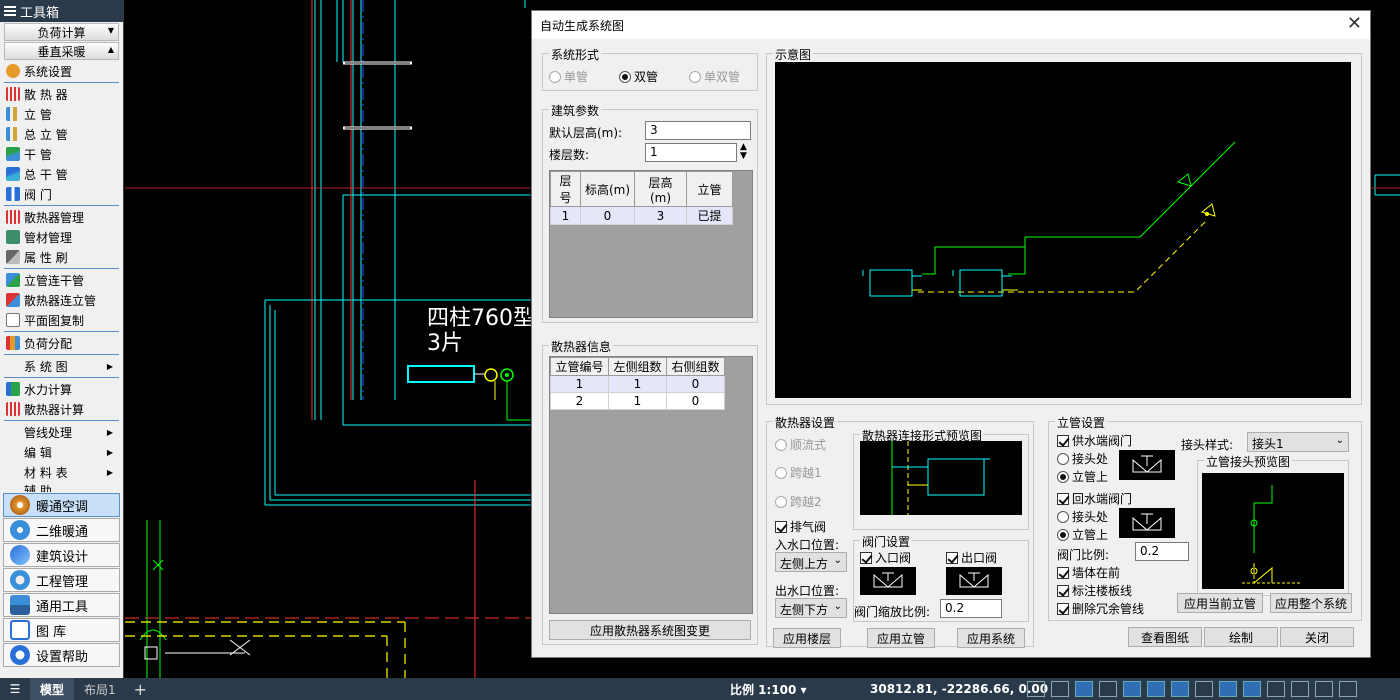  I want to click on apply-riser-button: 应用立管, so click(901, 638).